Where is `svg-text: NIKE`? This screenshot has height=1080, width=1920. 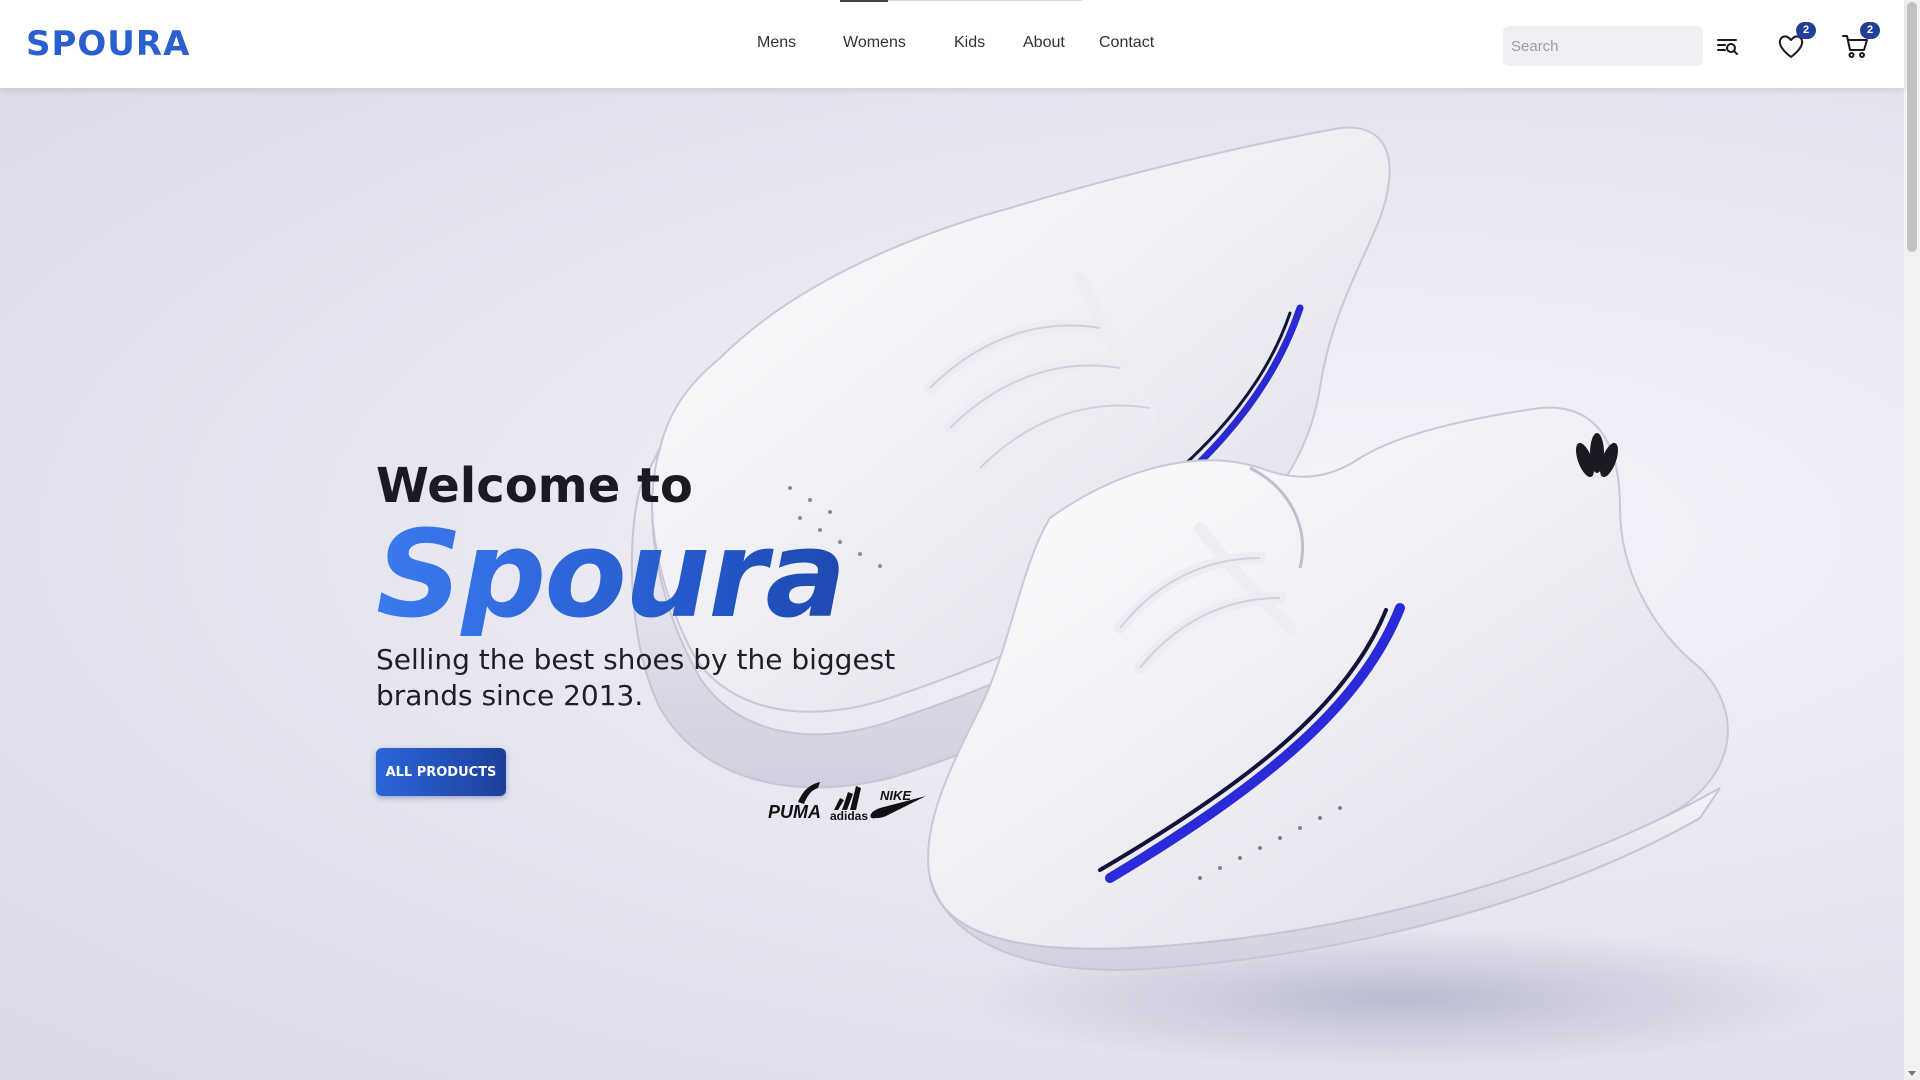
svg-text: NIKE is located at coordinates (895, 795).